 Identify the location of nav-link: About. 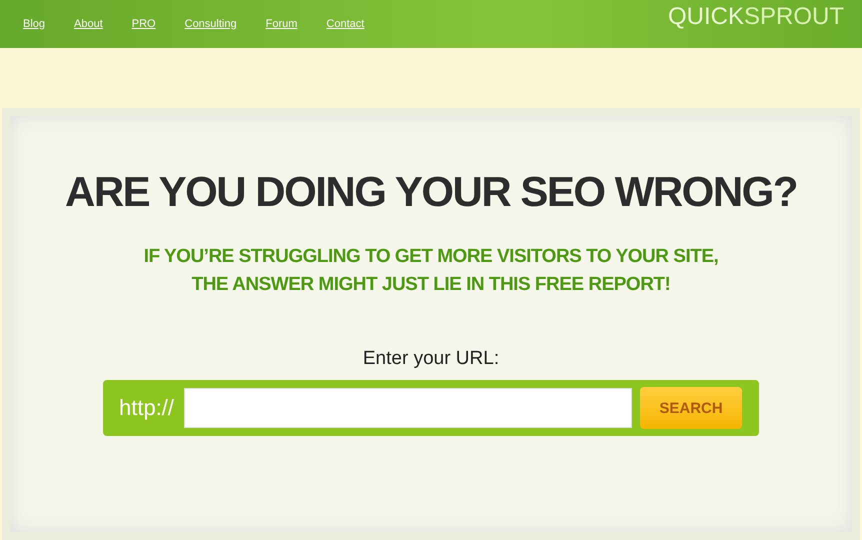
(88, 24).